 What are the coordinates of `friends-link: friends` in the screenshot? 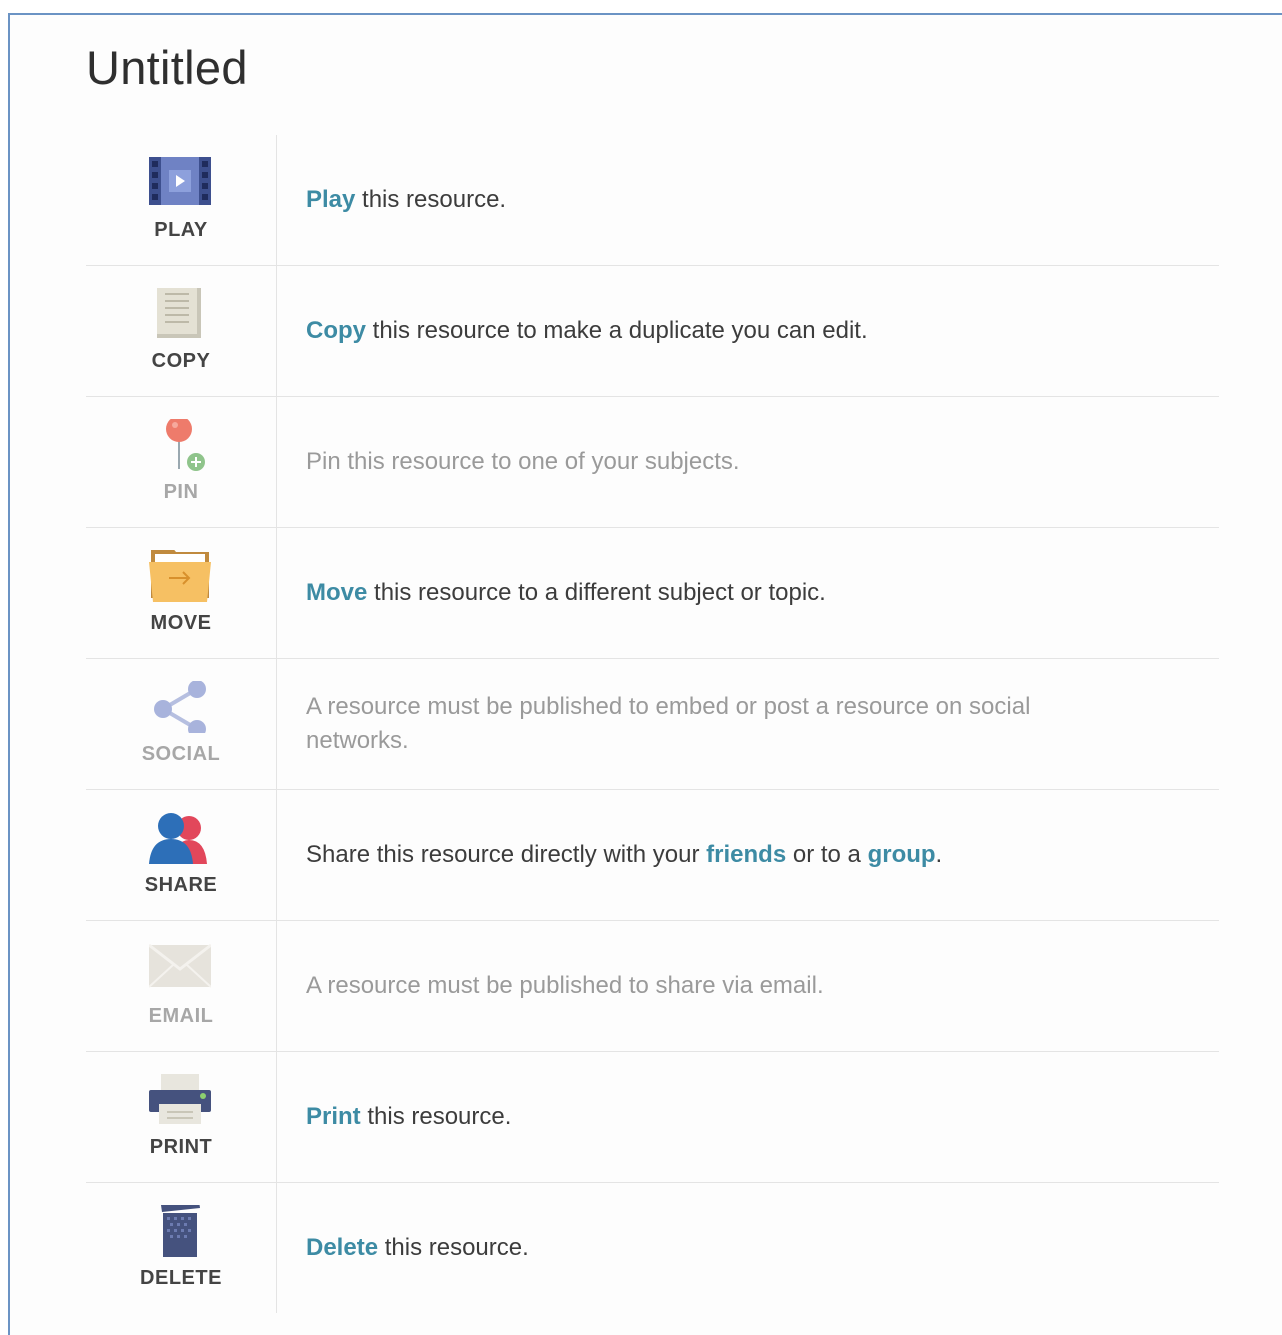 It's located at (746, 854).